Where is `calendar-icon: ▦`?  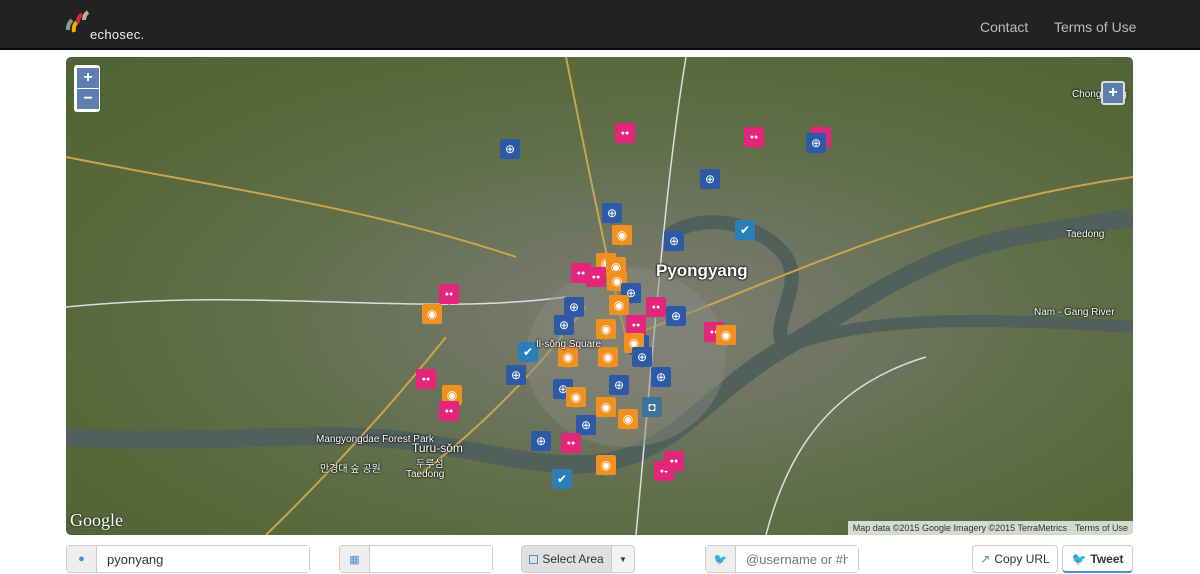 calendar-icon: ▦ is located at coordinates (355, 559).